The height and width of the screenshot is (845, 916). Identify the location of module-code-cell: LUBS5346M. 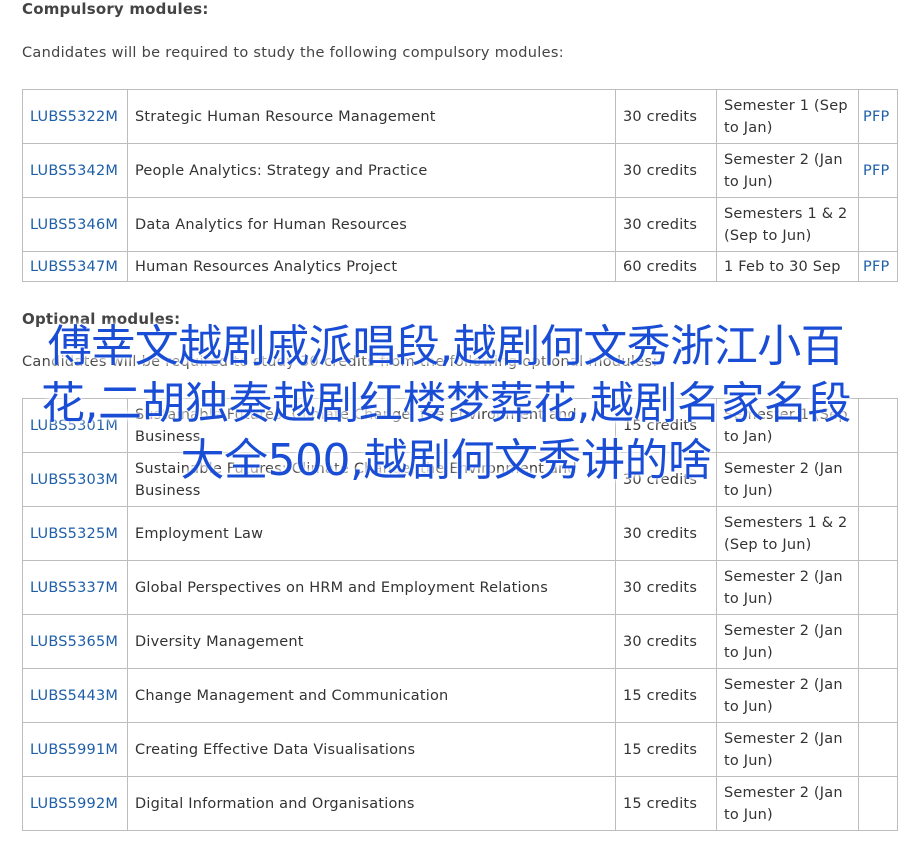
(75, 224).